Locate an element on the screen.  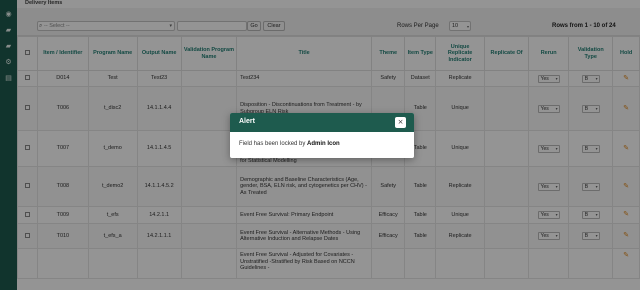
alert-title: Alert is located at coordinates (247, 121).